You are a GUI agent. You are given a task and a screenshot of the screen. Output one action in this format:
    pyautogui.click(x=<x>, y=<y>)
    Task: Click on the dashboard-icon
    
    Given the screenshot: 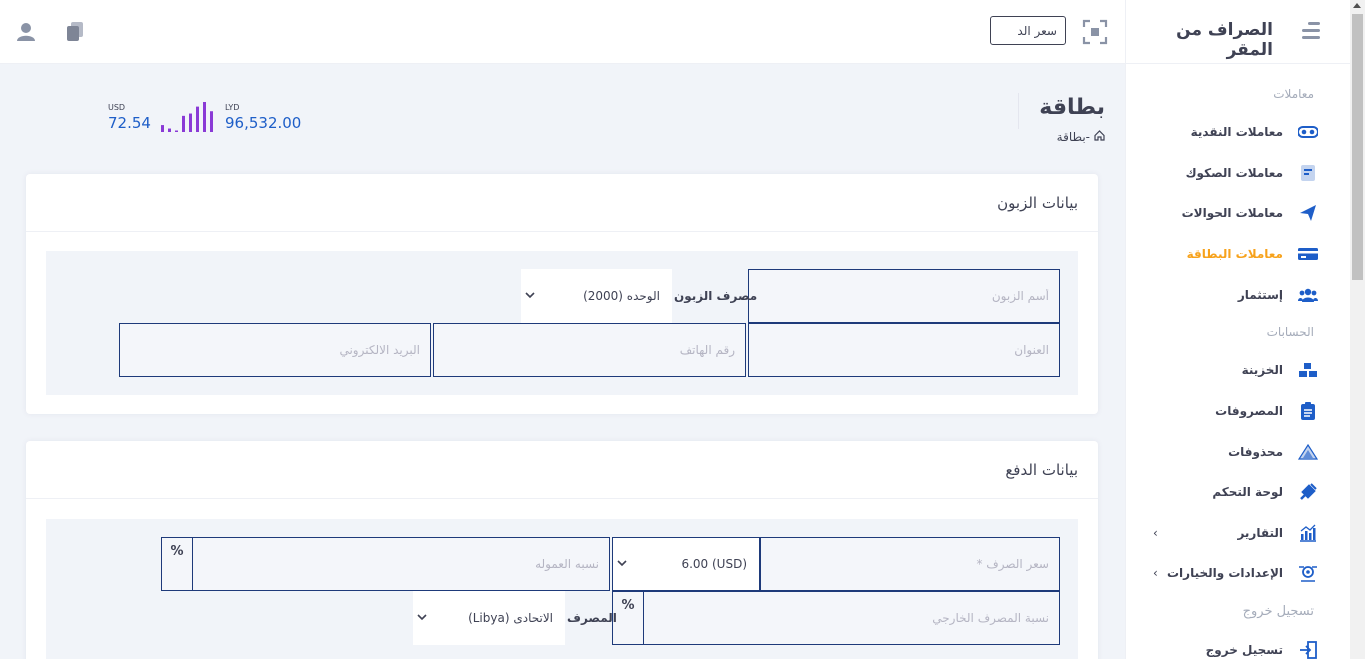 What is the action you would take?
    pyautogui.click(x=1308, y=492)
    